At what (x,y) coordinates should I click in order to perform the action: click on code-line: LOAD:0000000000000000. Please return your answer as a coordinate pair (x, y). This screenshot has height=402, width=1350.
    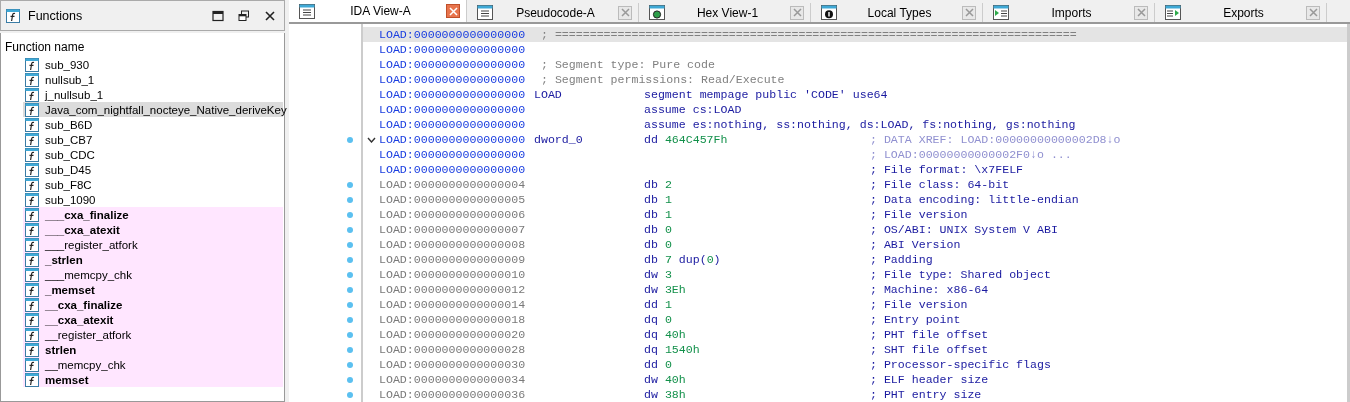
    Looking at the image, I should click on (855, 49).